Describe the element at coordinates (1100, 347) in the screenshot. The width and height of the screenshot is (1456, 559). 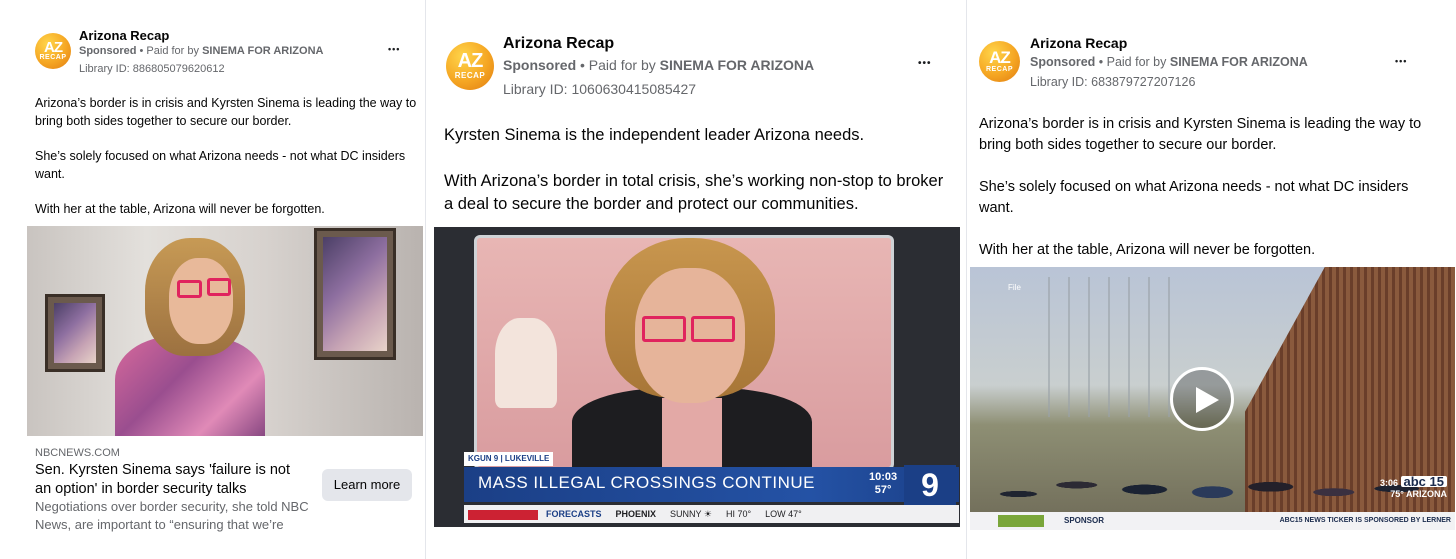
I see `light-poles` at that location.